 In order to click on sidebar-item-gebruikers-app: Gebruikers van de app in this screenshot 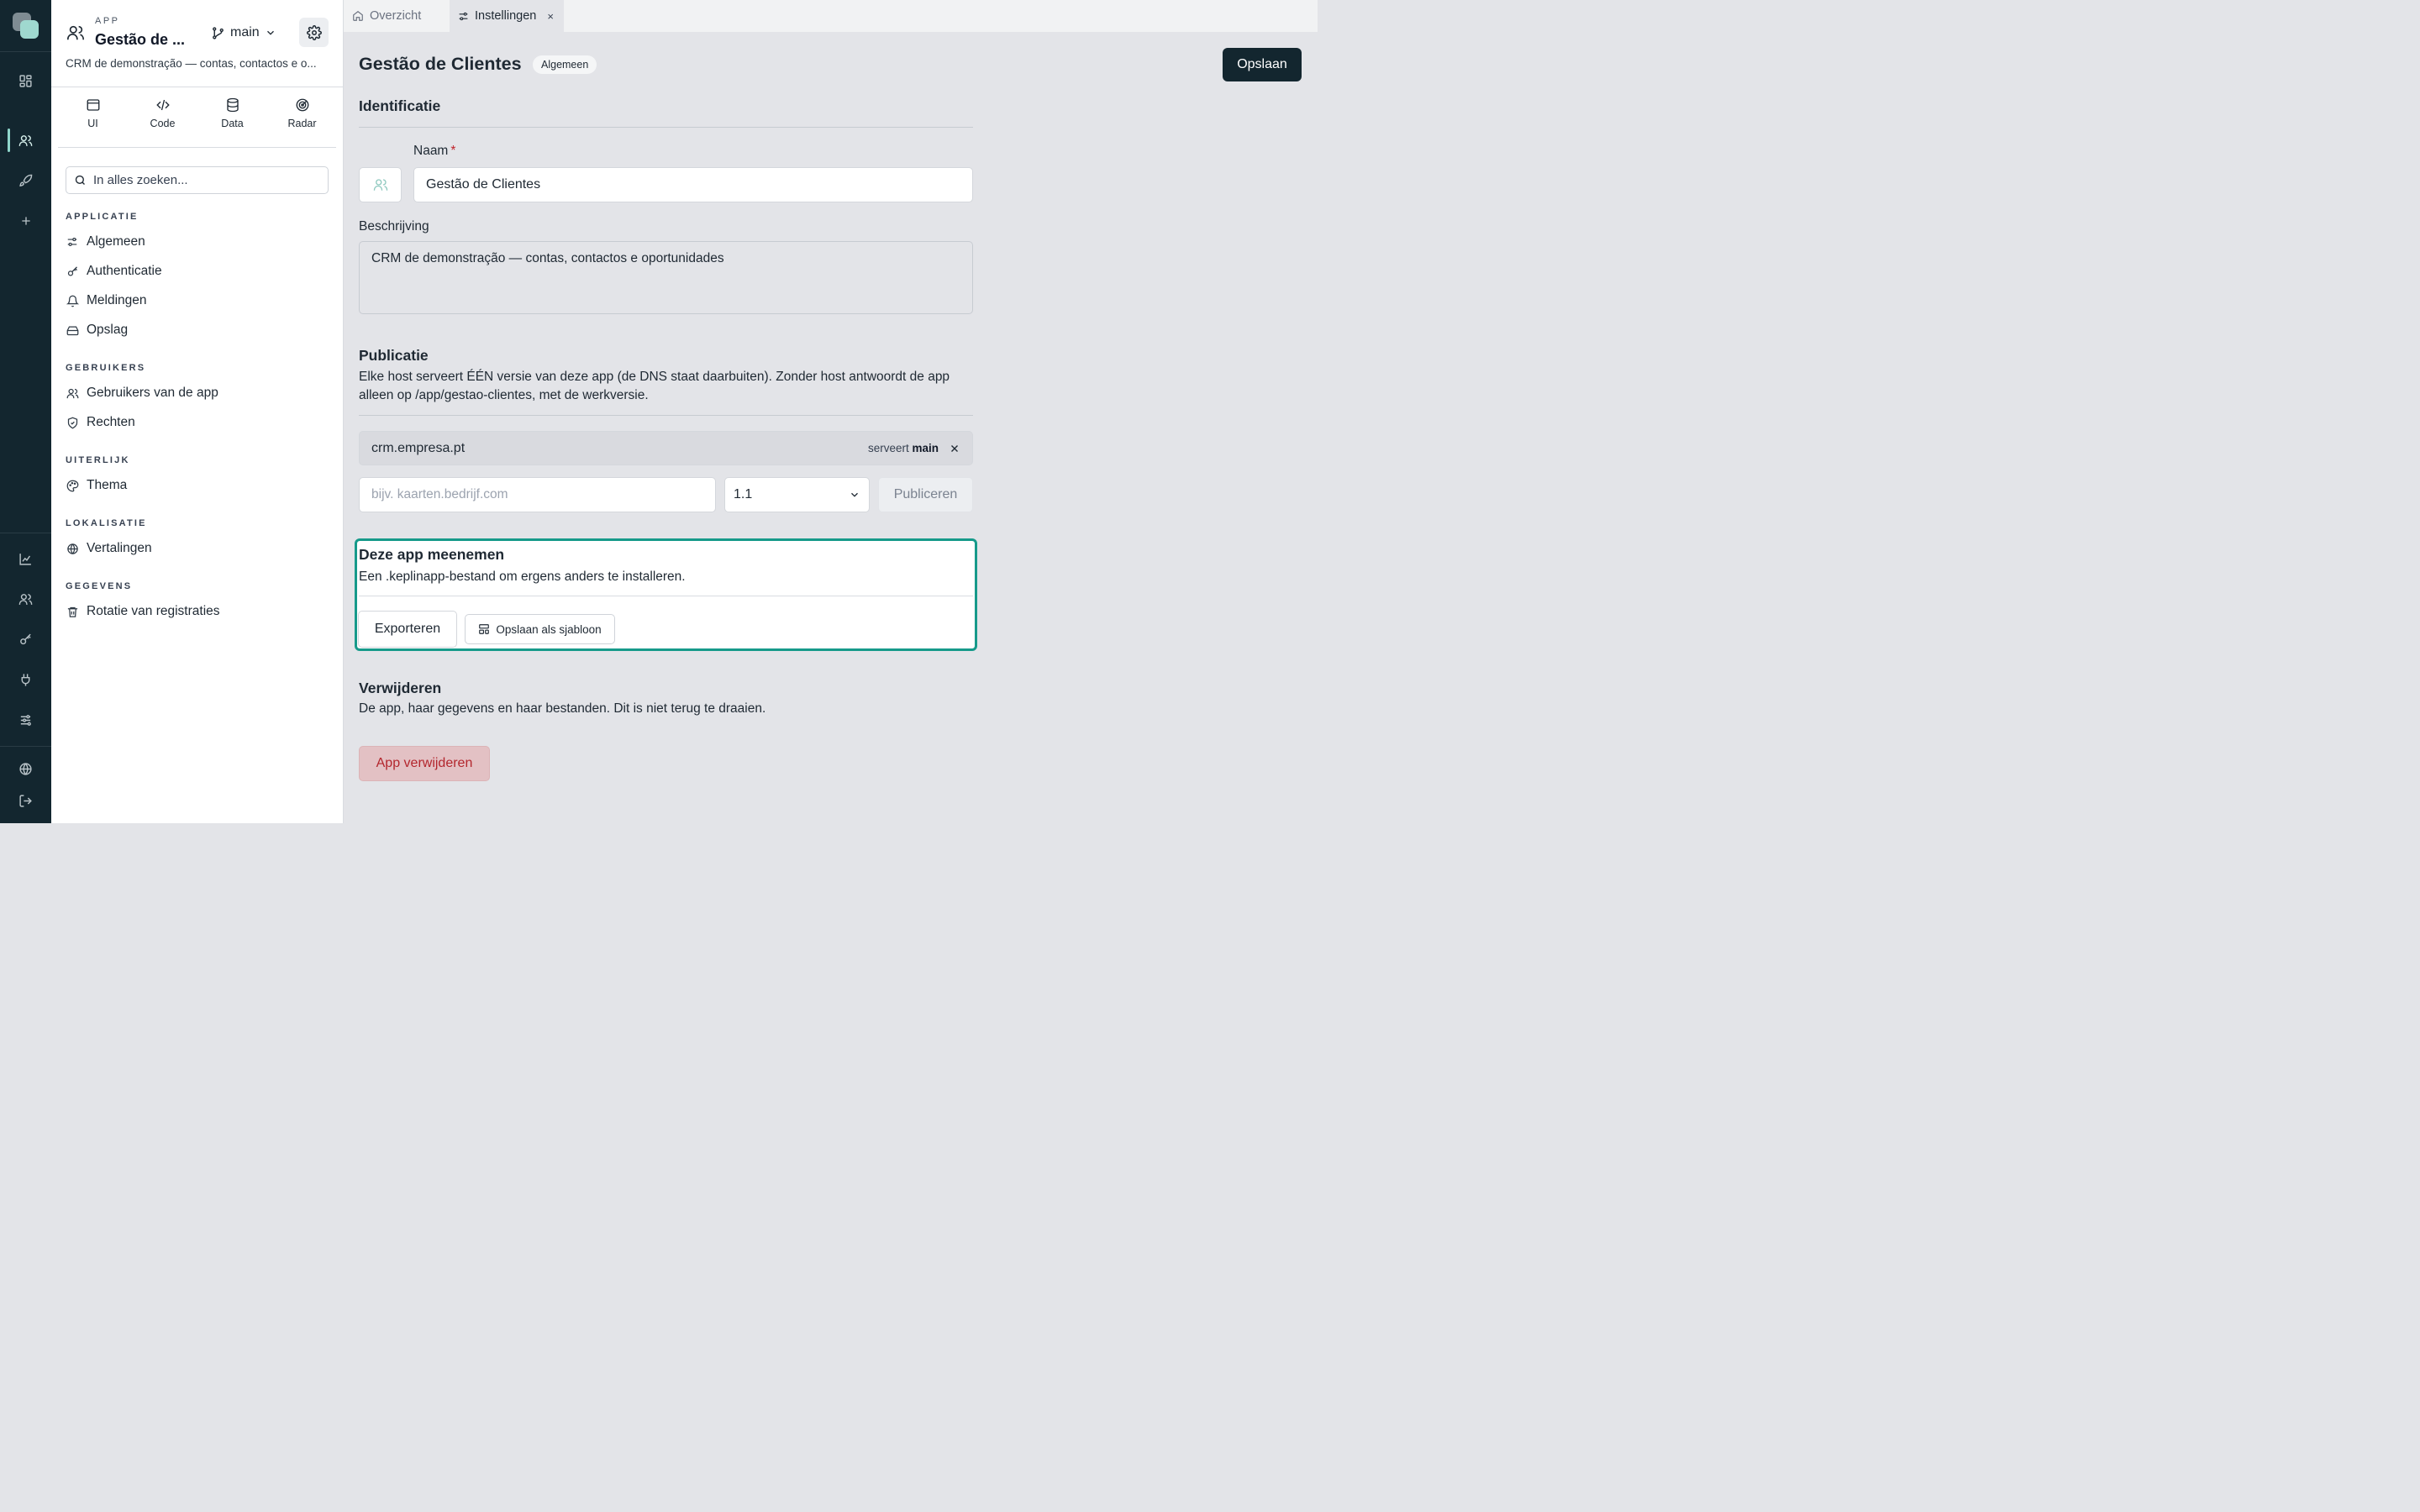, I will do `click(142, 393)`.